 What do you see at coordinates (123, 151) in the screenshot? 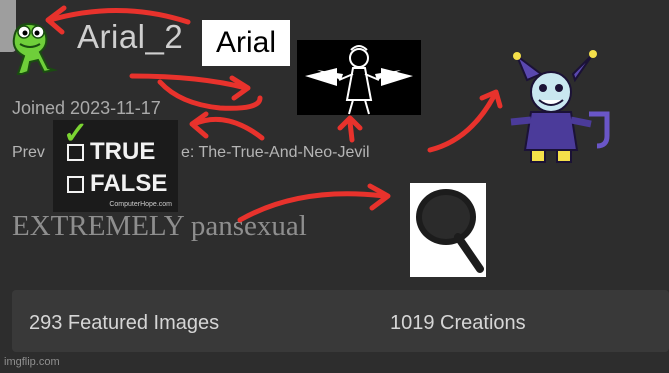
I see `true-label: TRUE` at bounding box center [123, 151].